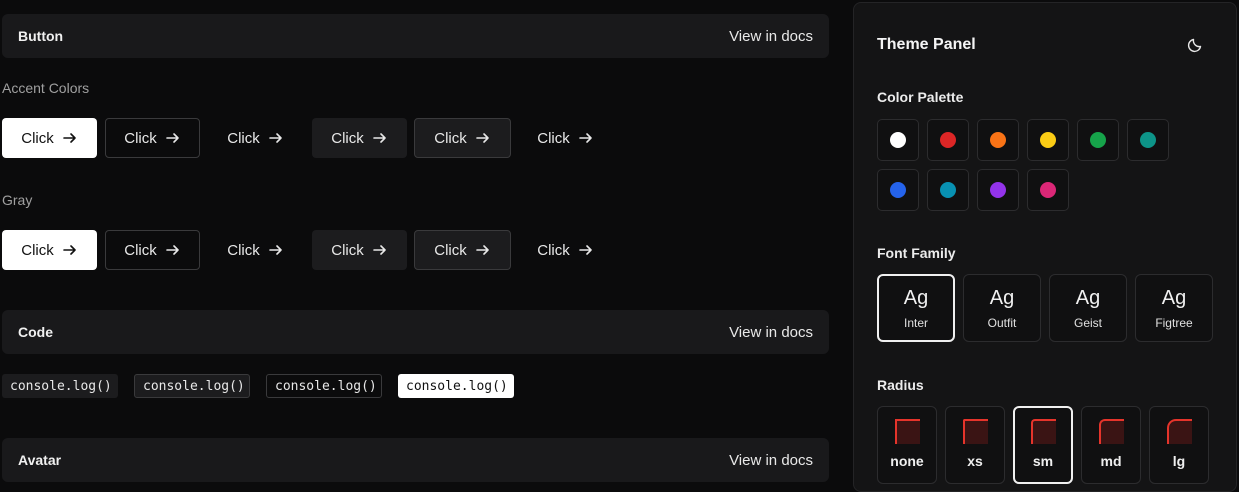  I want to click on font-family-label: Font Family, so click(916, 253).